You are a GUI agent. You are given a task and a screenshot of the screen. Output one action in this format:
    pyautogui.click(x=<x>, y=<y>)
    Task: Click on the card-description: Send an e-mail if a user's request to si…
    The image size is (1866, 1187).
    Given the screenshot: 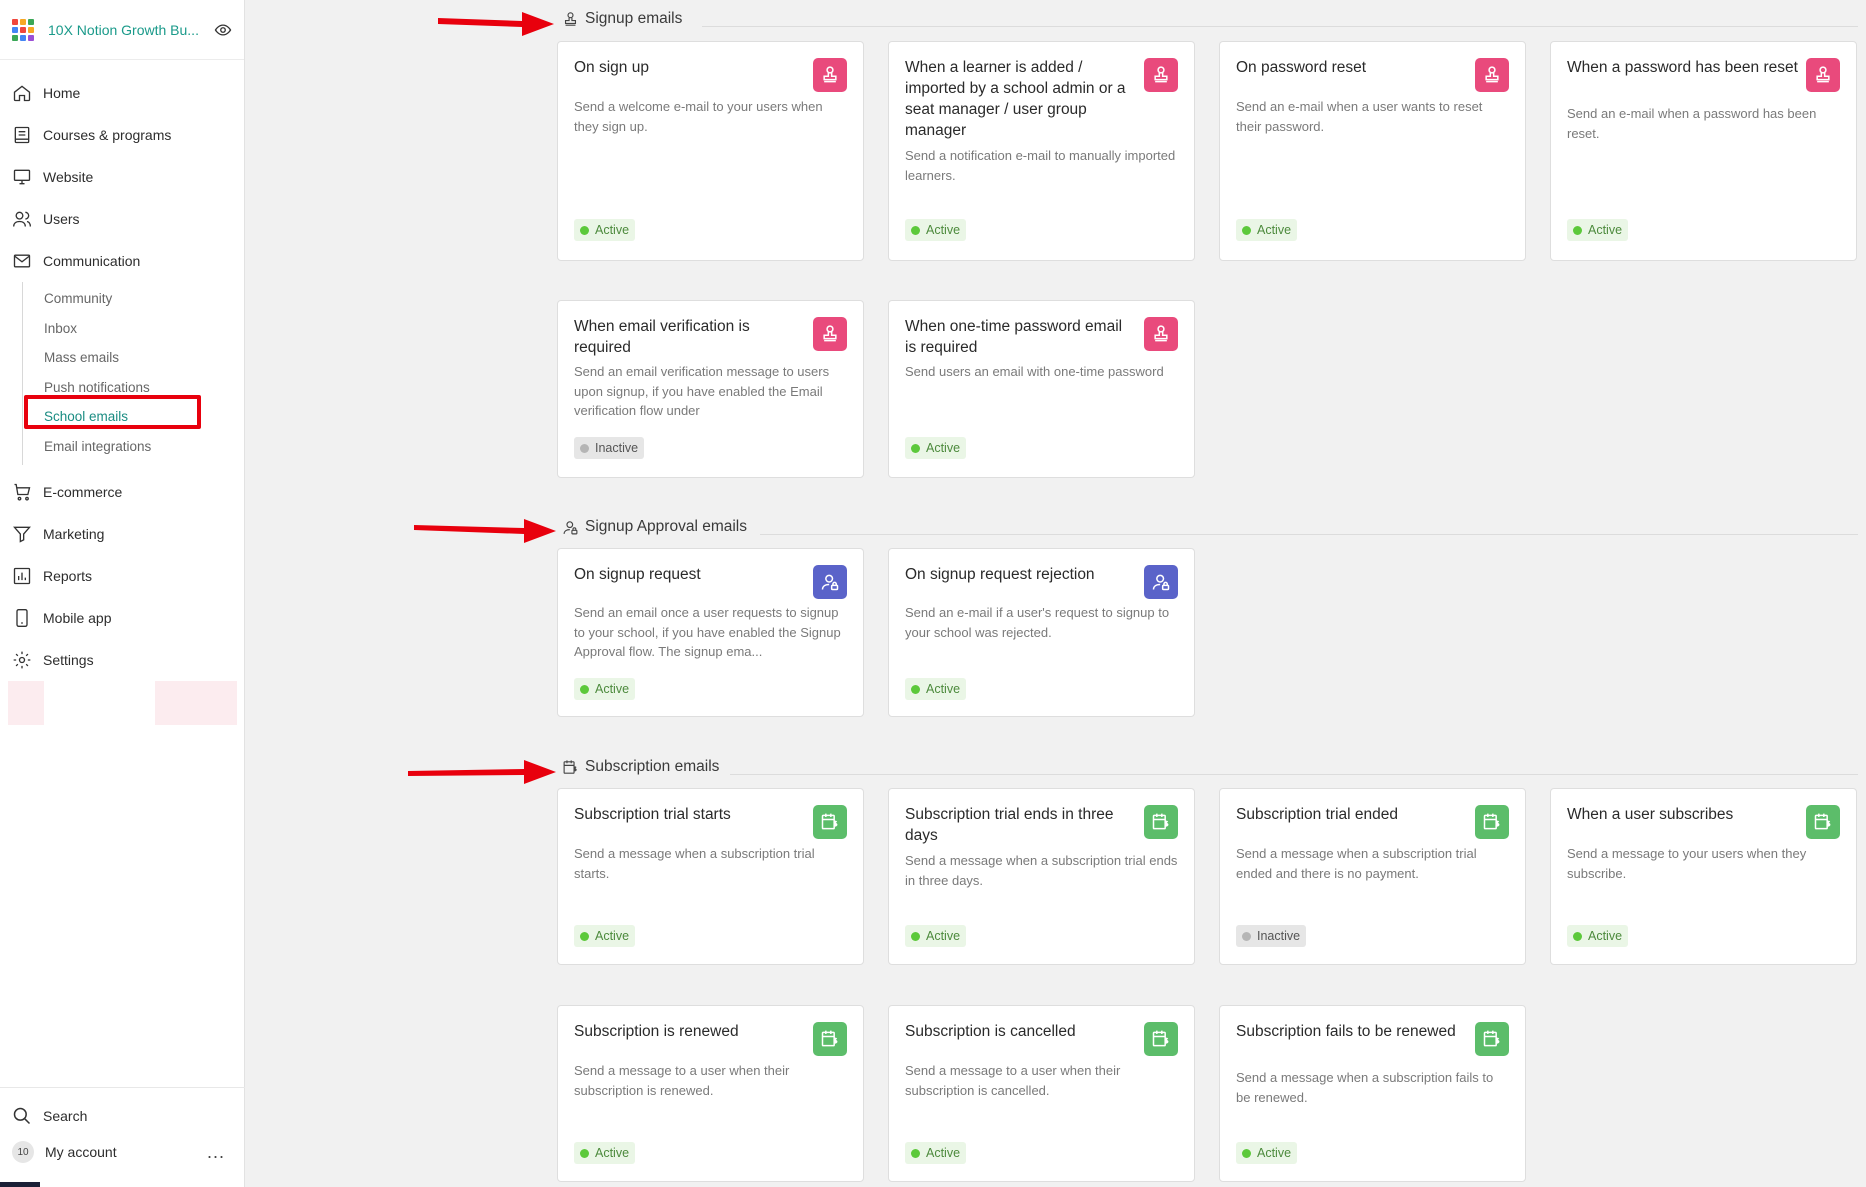 What is the action you would take?
    pyautogui.click(x=1037, y=622)
    